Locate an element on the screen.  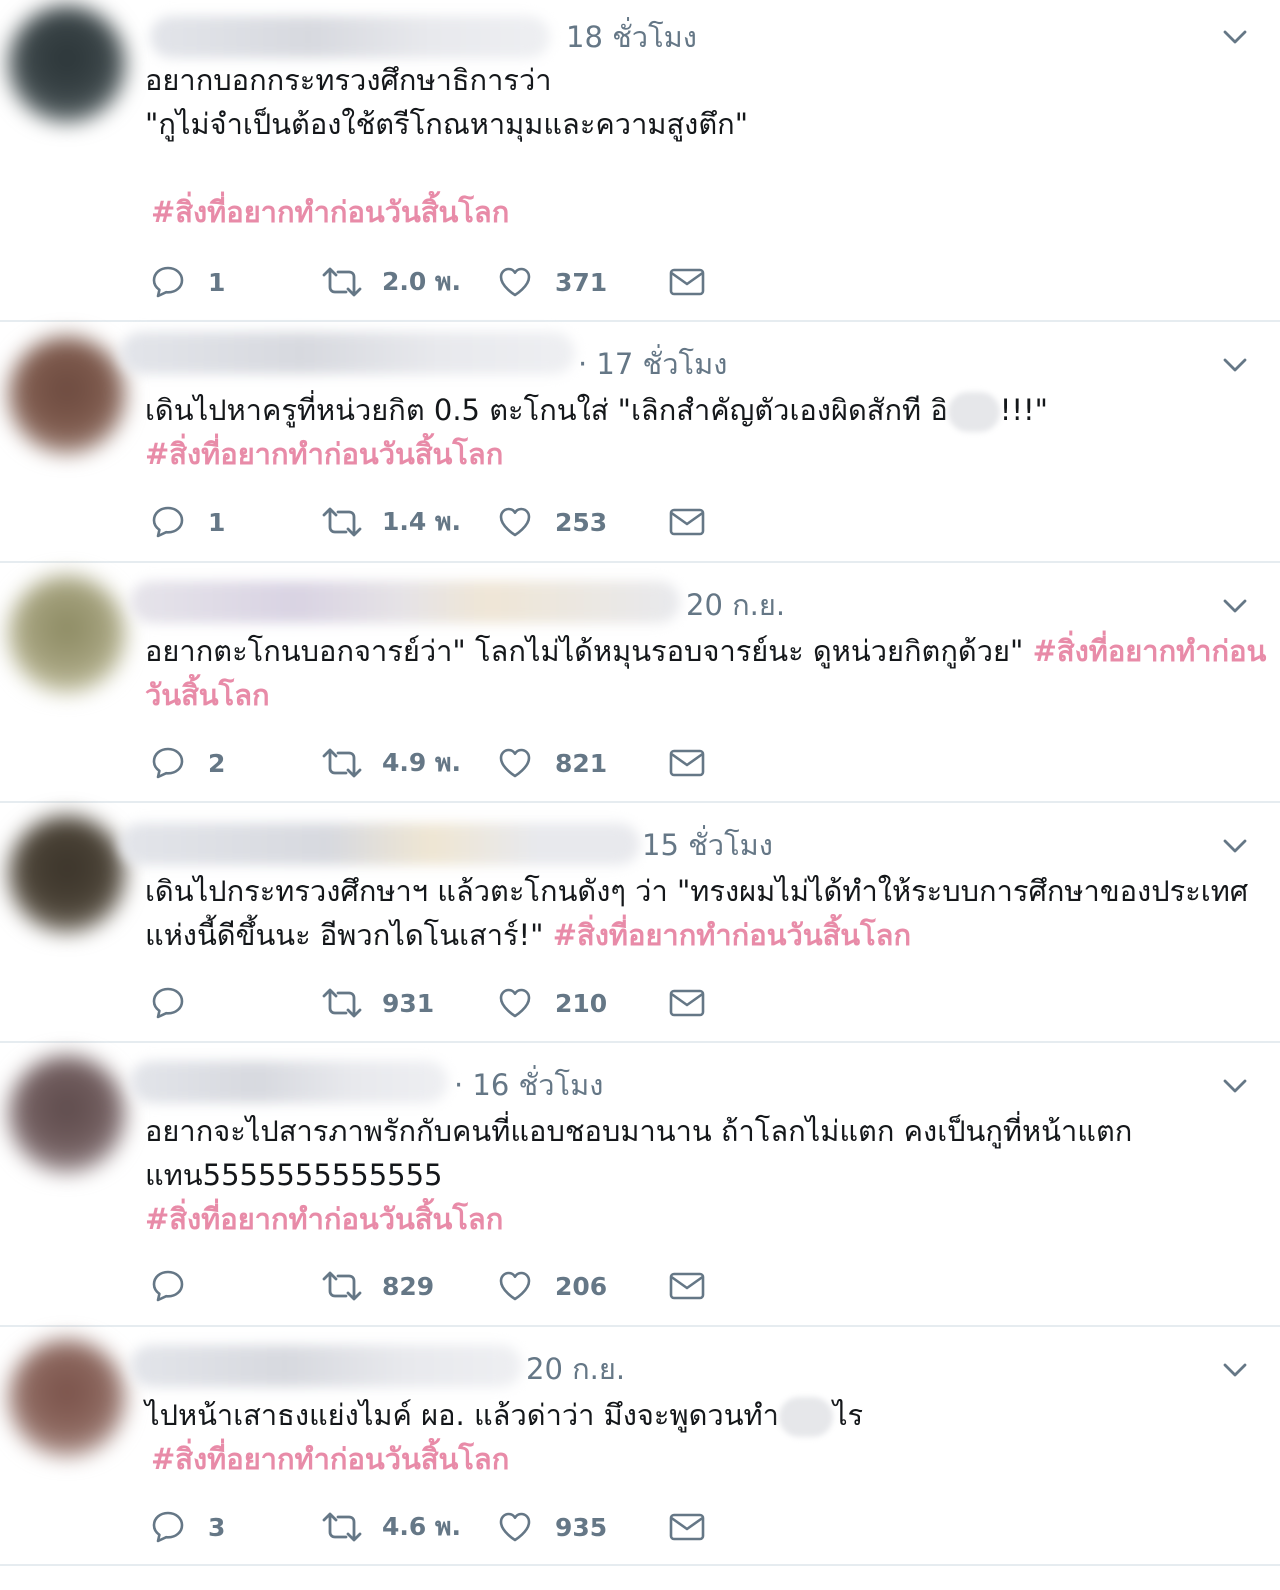
tweet-actions: 829 206 is located at coordinates (450, 1286).